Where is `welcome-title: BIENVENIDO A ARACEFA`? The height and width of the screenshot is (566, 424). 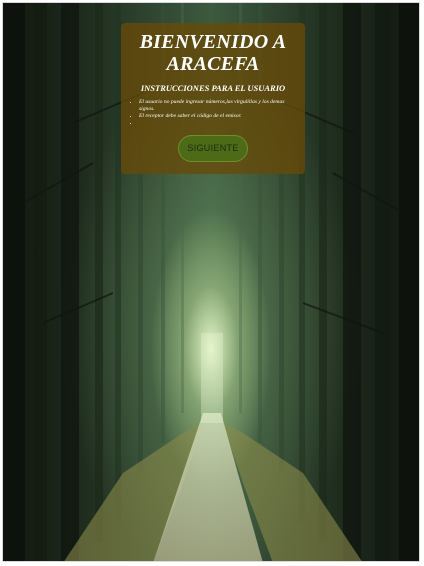
welcome-title: BIENVENIDO A ARACEFA is located at coordinates (213, 53).